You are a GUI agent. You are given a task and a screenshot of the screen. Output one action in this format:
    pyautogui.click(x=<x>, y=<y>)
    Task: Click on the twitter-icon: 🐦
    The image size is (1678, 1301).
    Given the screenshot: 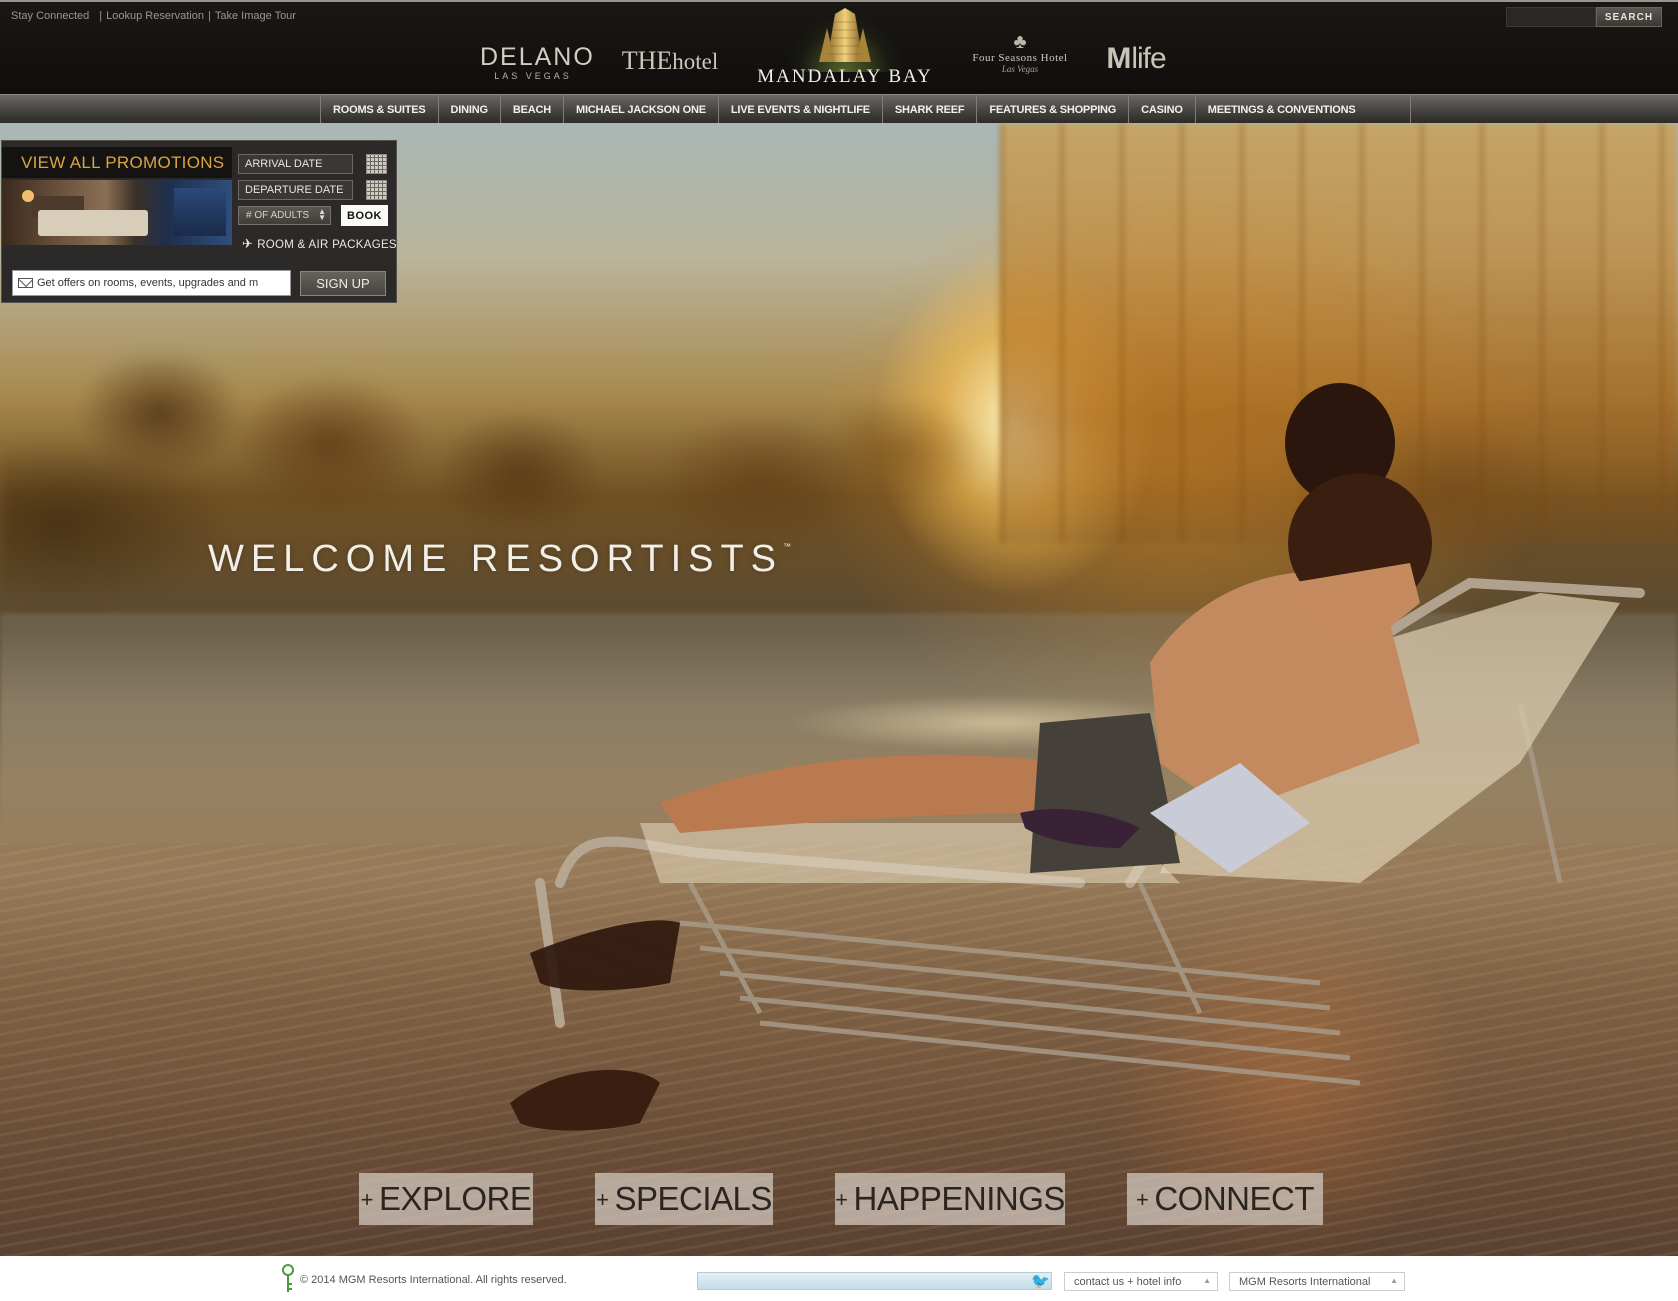 What is the action you would take?
    pyautogui.click(x=1040, y=1281)
    